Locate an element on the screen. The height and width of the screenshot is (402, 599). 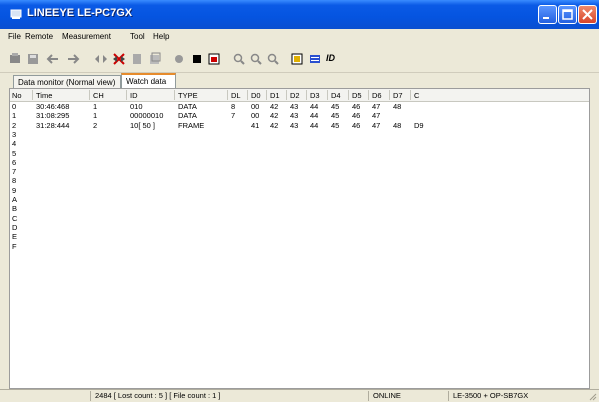
cell-no: F is located at coordinates (14, 246).